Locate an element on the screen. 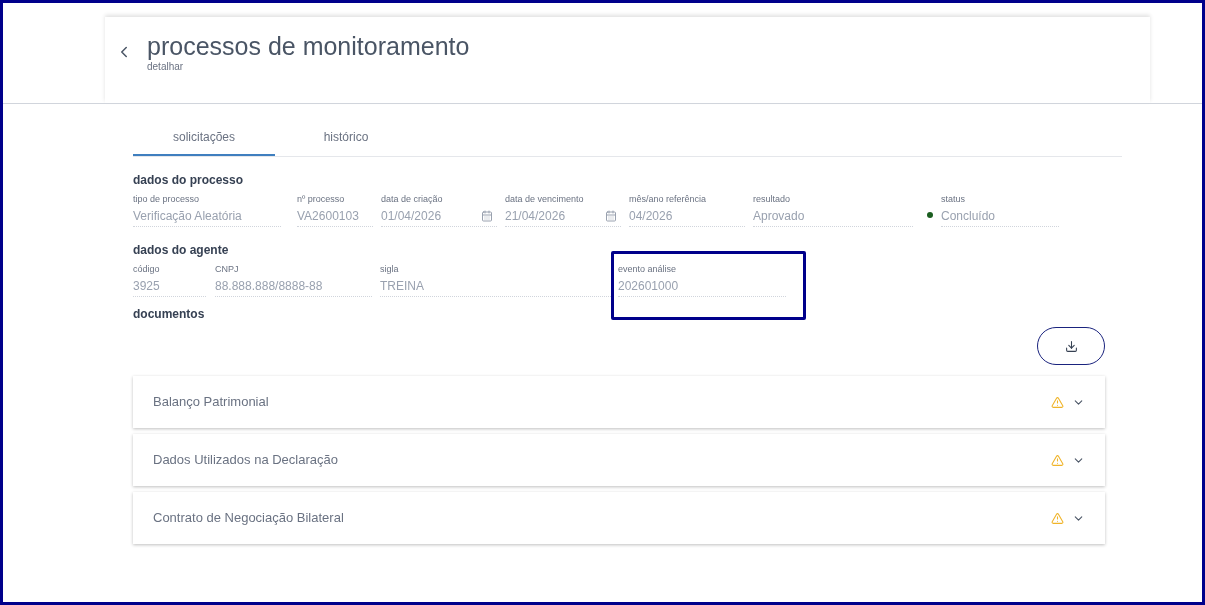 This screenshot has height=605, width=1205. document-title: Balanço Patrimonial is located at coordinates (211, 402).